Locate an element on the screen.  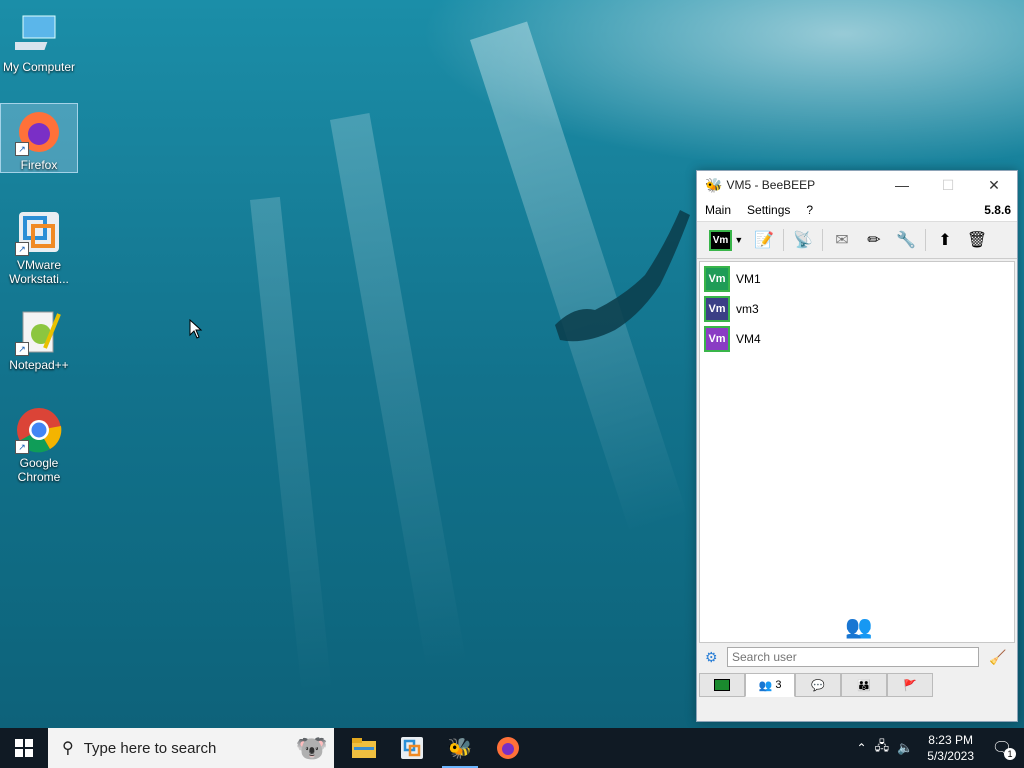
tab-groups: 👪 is located at coordinates (864, 685).